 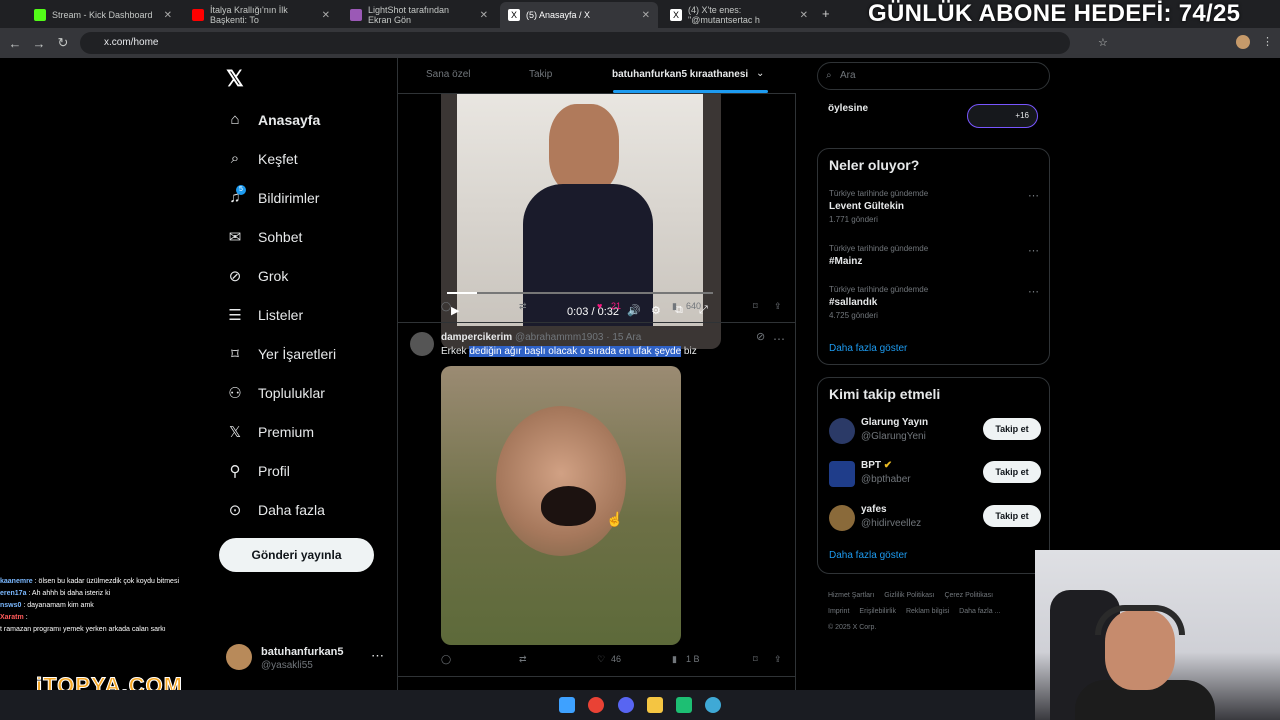 I want to click on post-image, so click(x=561, y=505).